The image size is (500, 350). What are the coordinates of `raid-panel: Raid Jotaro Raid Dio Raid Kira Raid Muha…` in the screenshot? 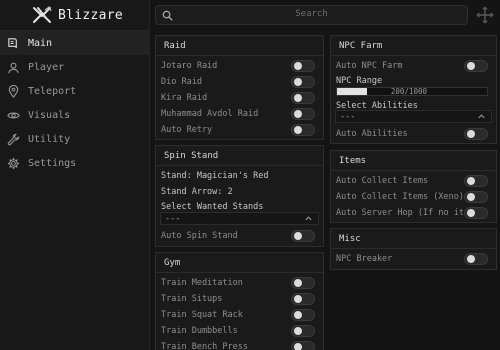 It's located at (239, 87).